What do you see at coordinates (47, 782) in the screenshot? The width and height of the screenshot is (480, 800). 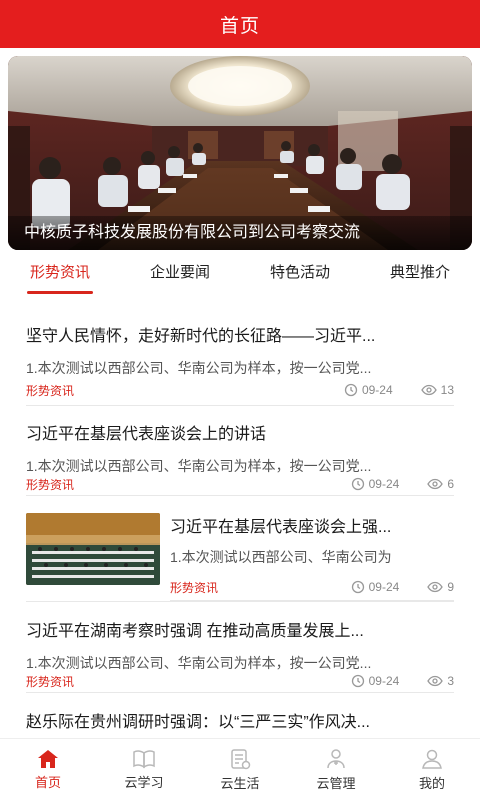 I see `tabbar-label: 首页` at bounding box center [47, 782].